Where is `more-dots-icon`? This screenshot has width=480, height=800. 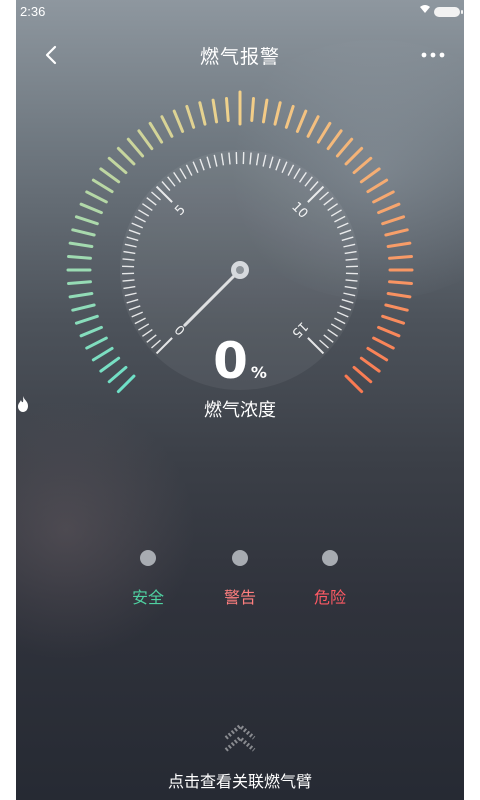
more-dots-icon is located at coordinates (433, 55).